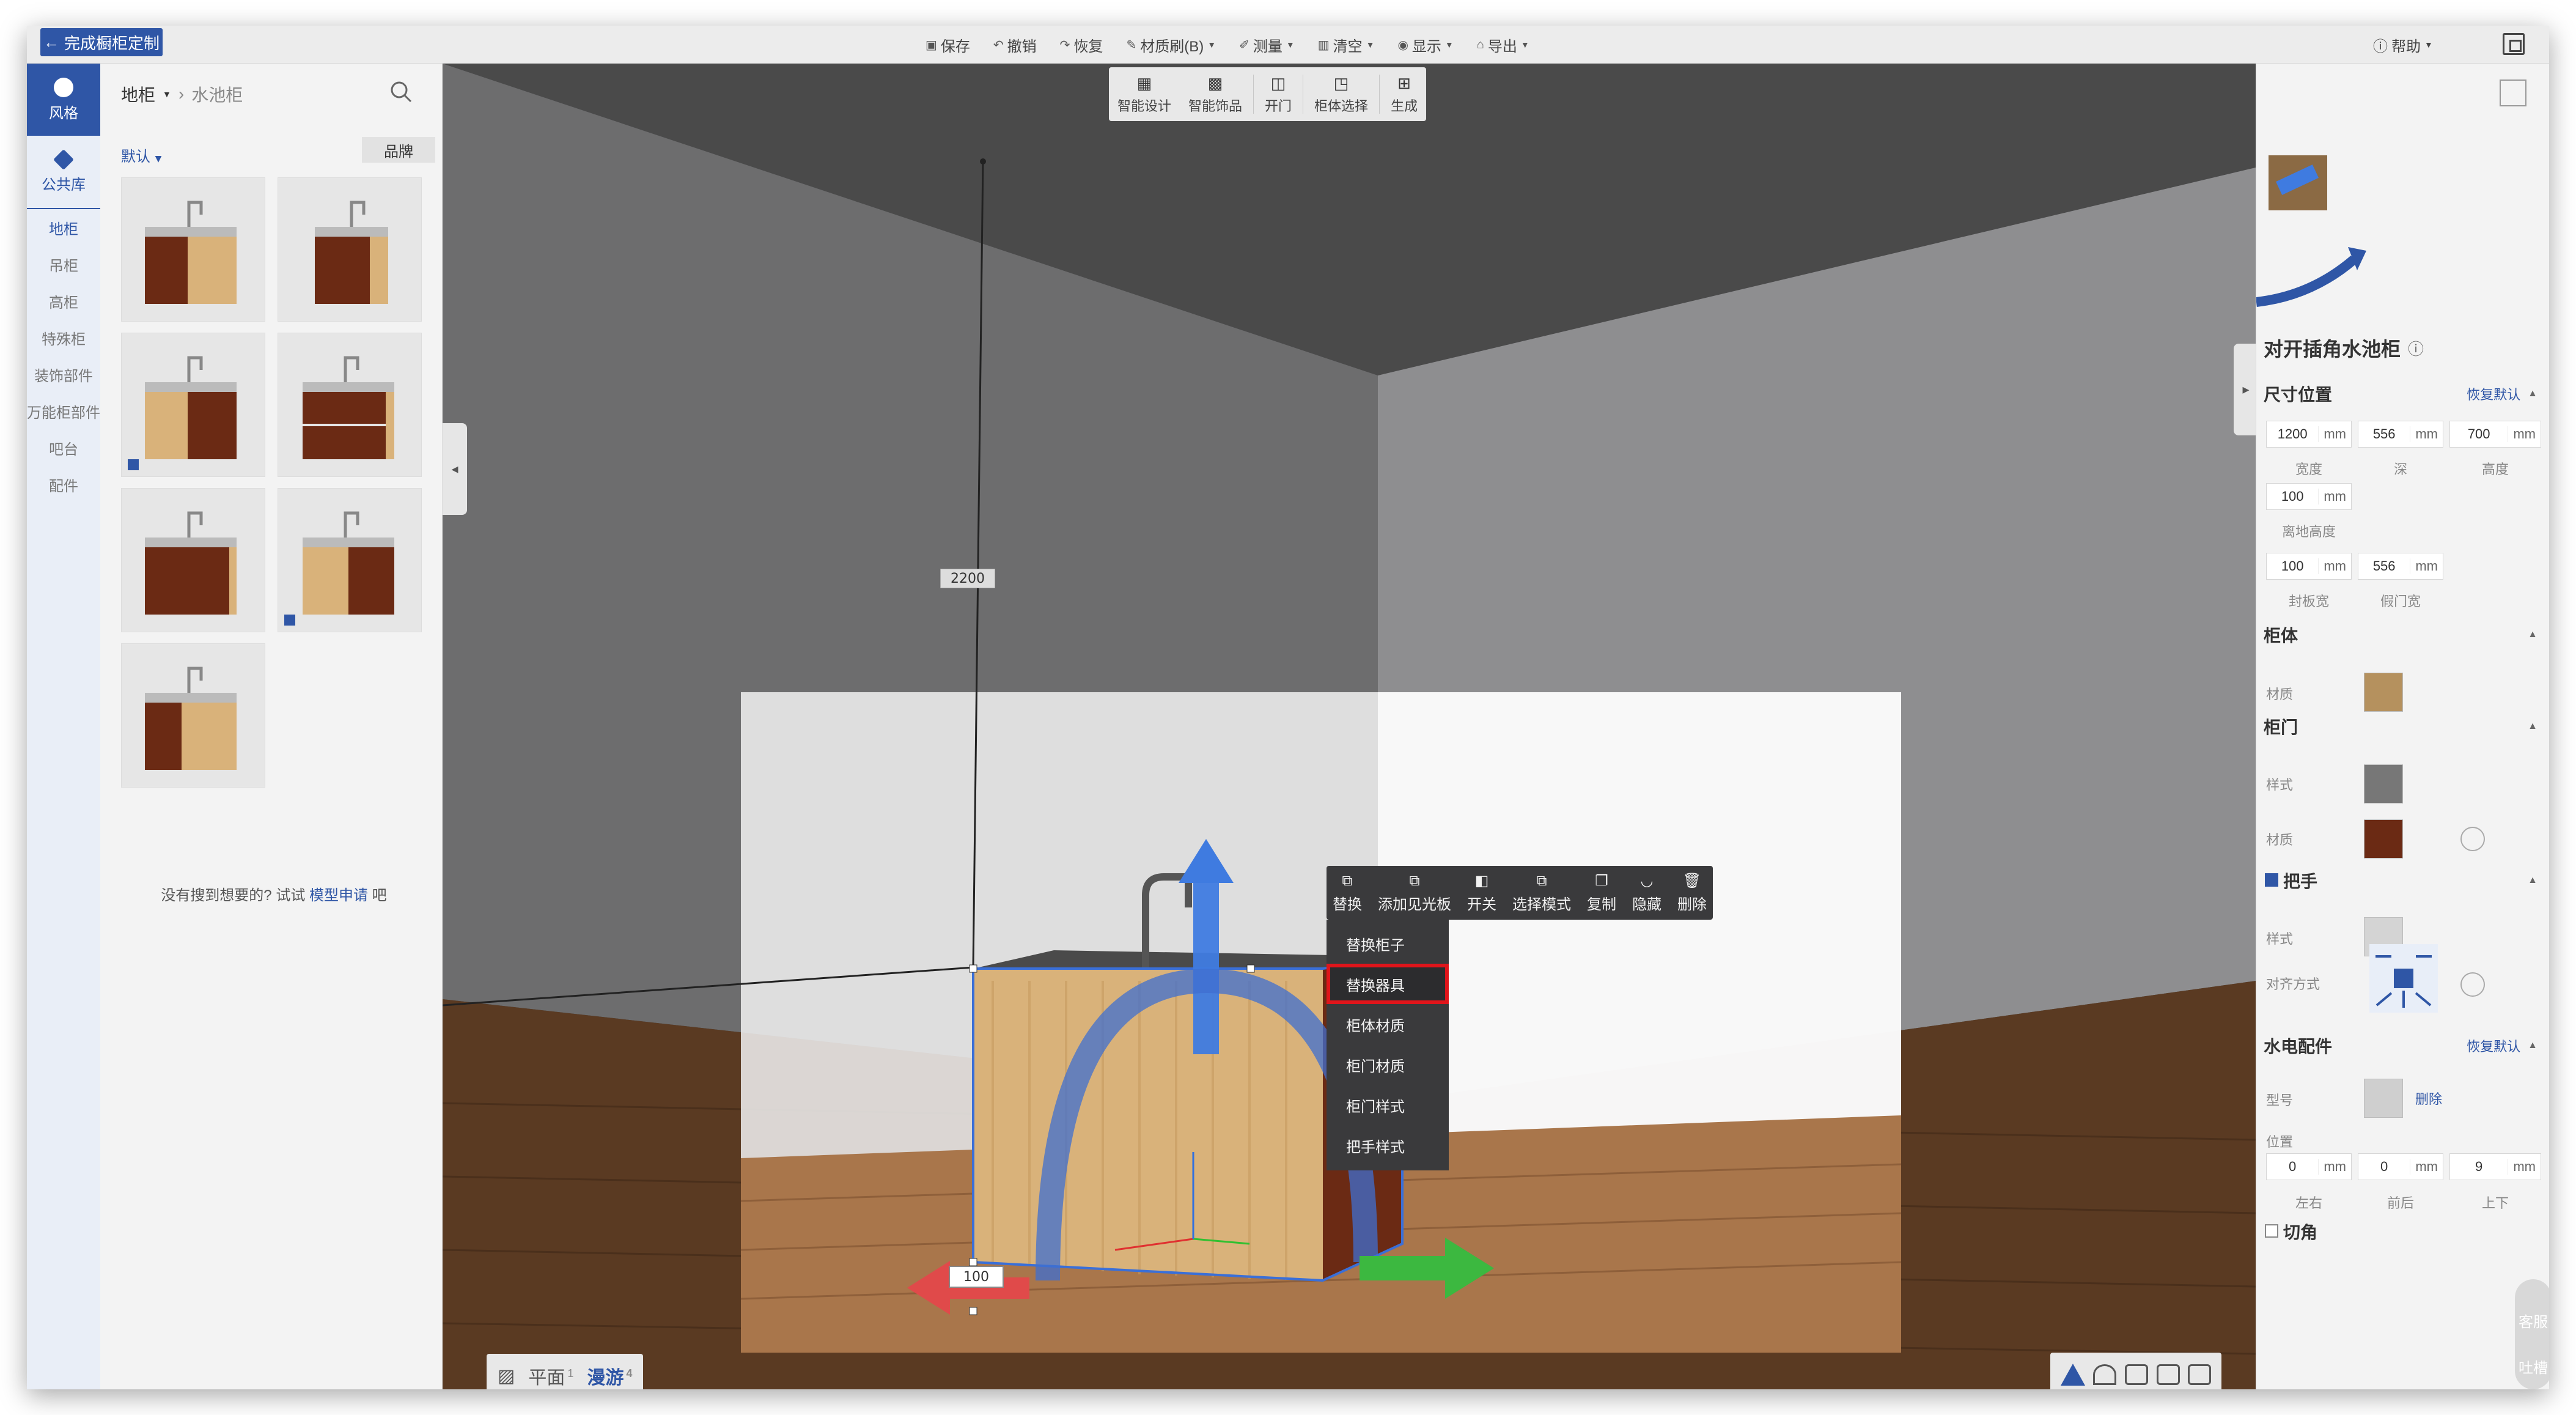  I want to click on ground-height-field: 100 mm, so click(2309, 497).